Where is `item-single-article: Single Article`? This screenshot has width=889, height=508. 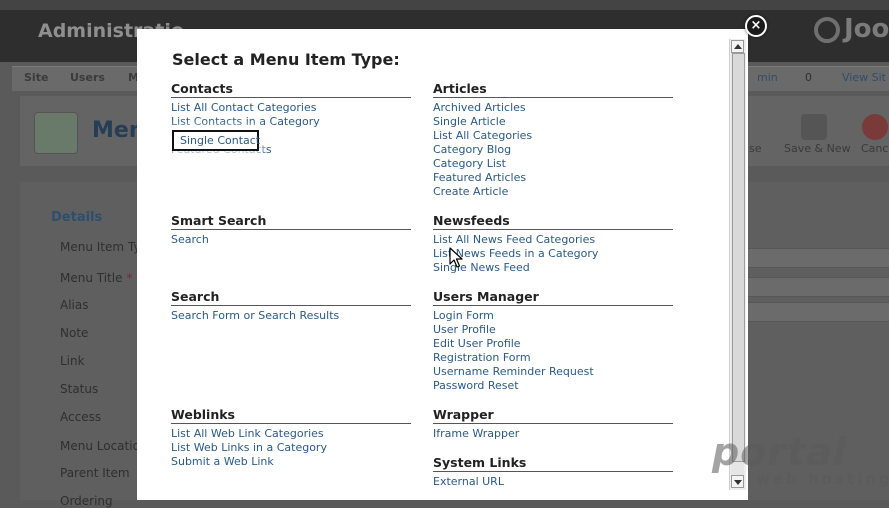 item-single-article: Single Article is located at coordinates (553, 122).